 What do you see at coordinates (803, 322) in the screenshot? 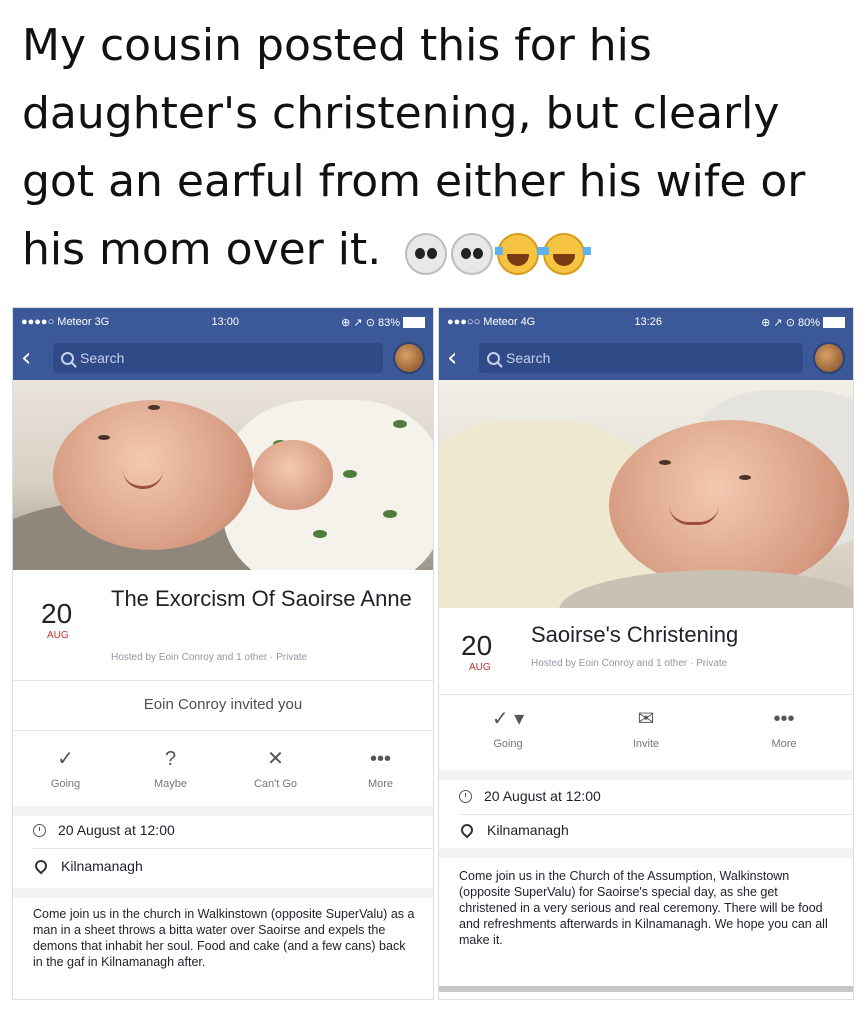
I see `battery-status: ⊕ ↗ ⊙ 80%` at bounding box center [803, 322].